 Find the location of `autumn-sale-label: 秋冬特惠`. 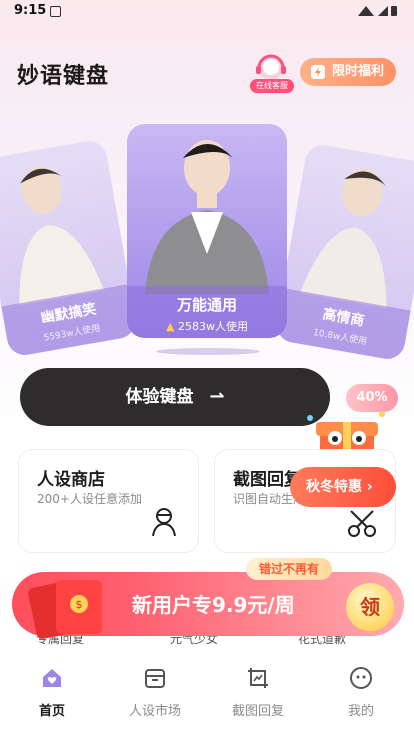

autumn-sale-label: 秋冬特惠 is located at coordinates (334, 487).